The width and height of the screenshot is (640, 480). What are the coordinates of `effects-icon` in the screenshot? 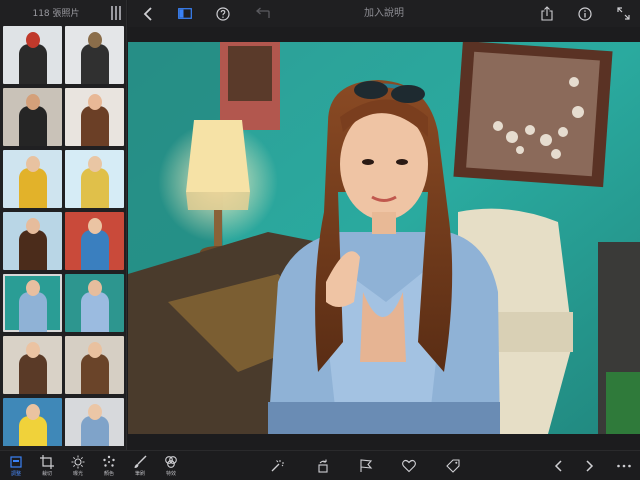 It's located at (171, 462).